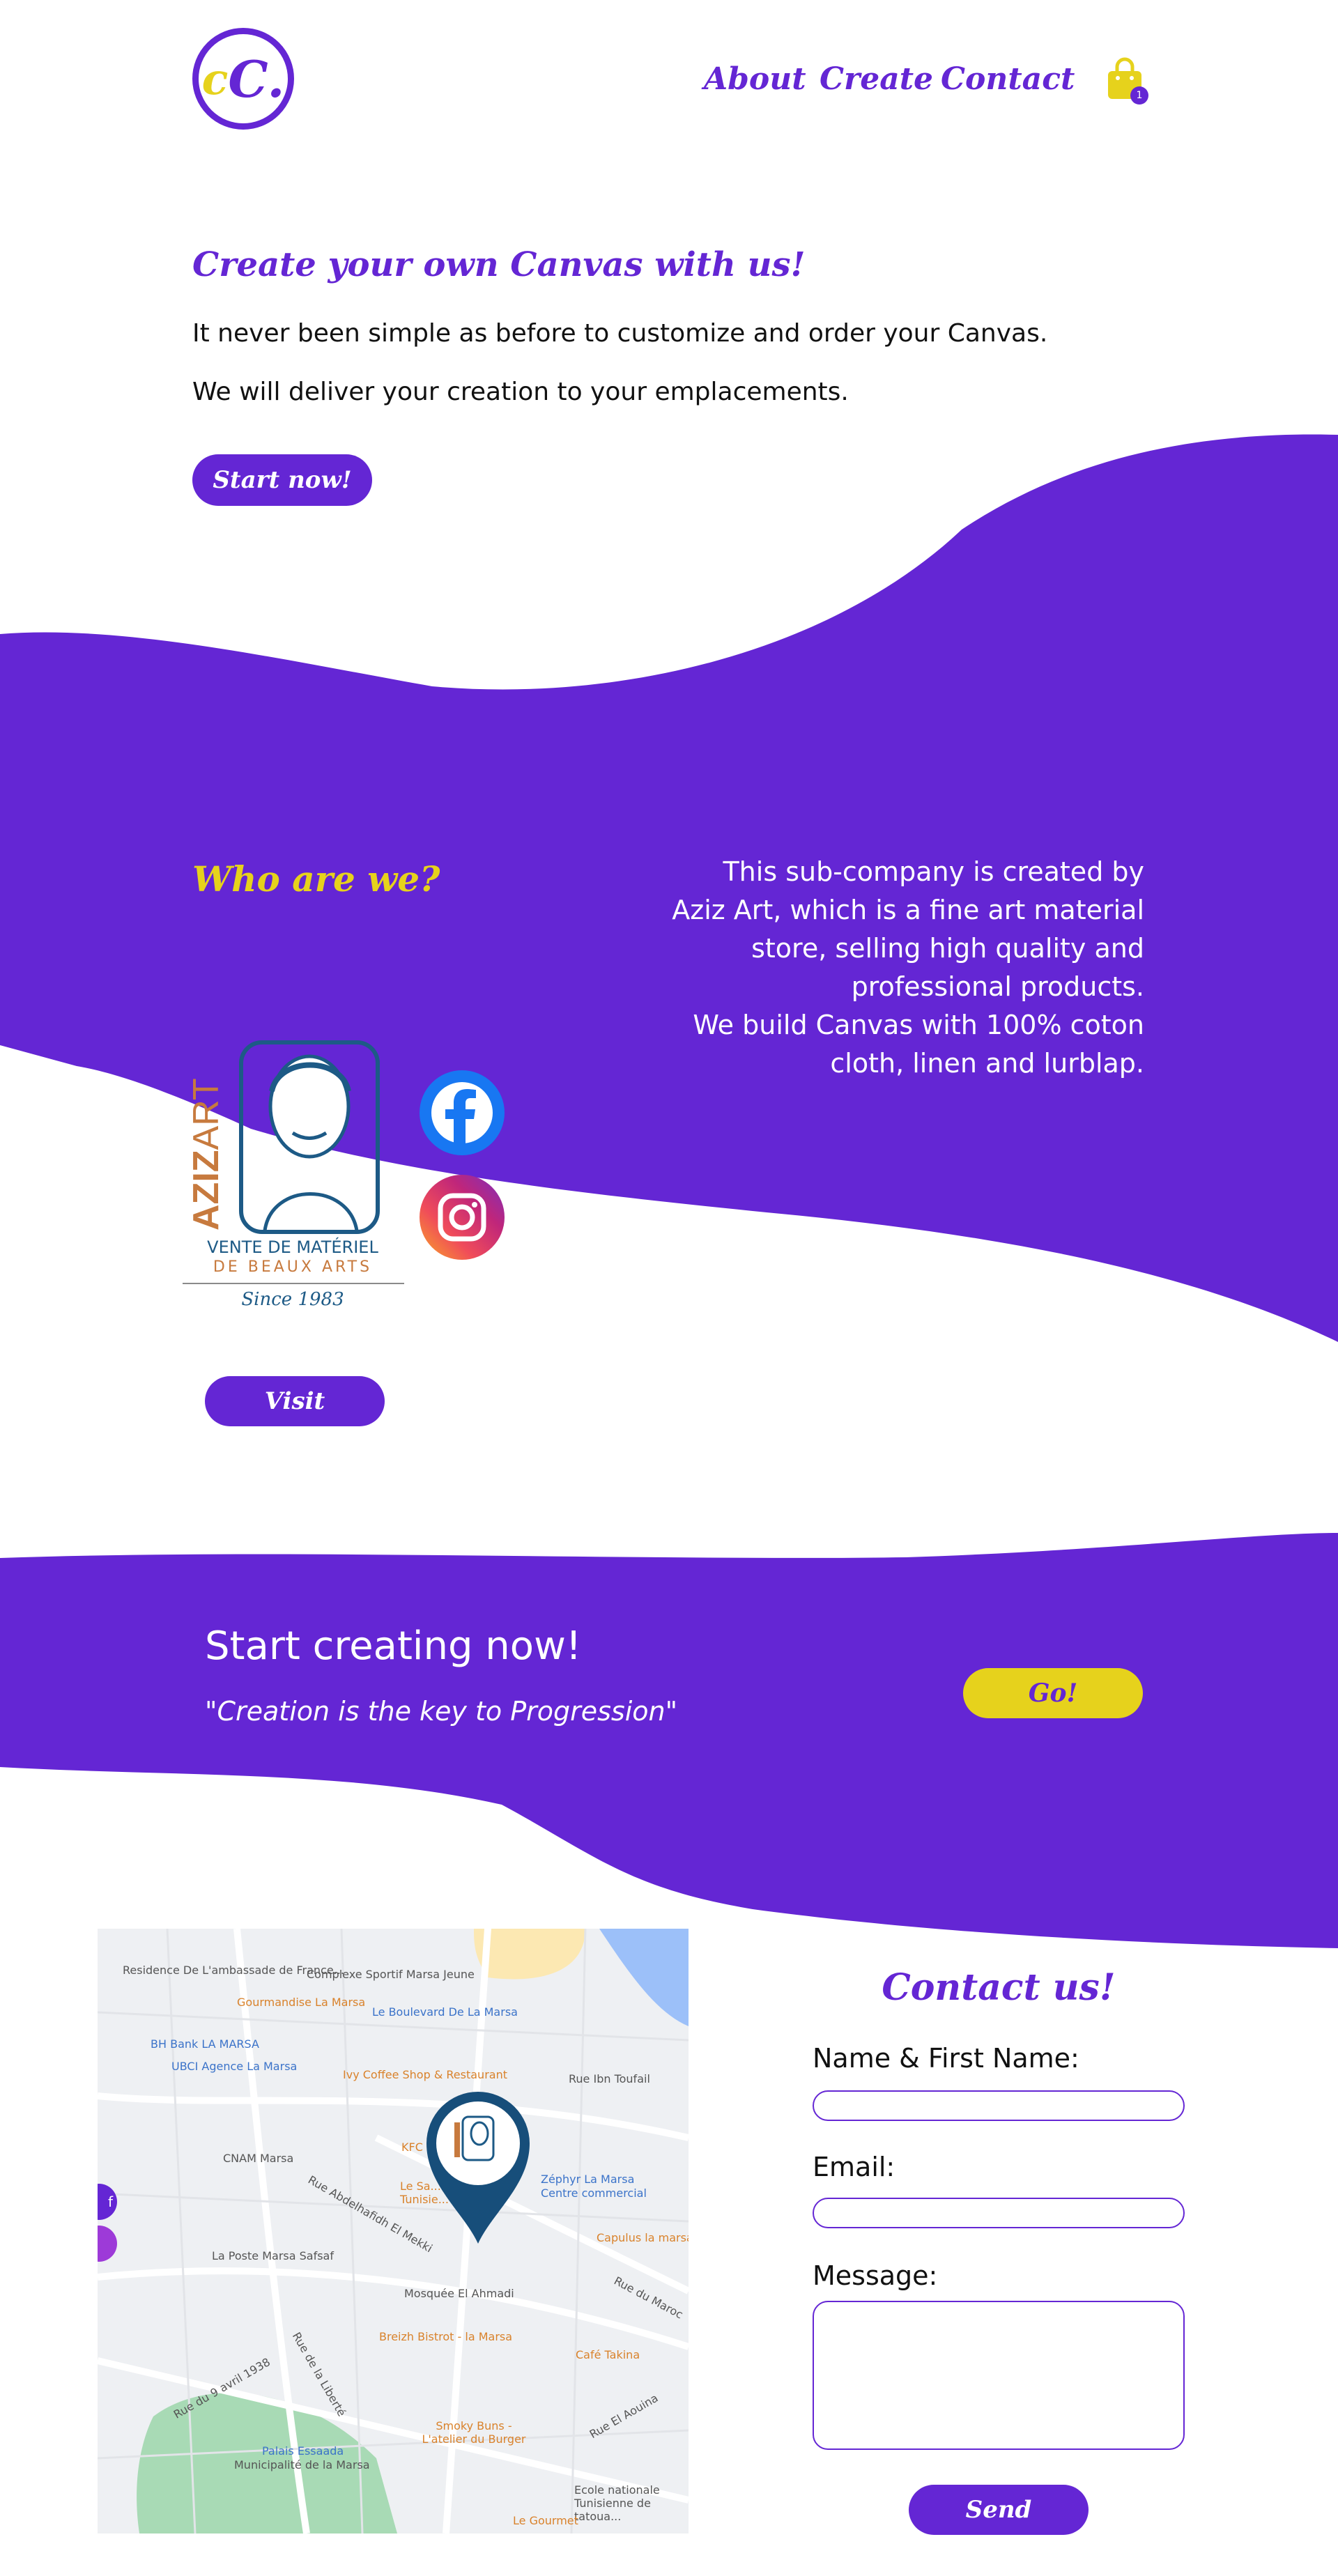 Image resolution: width=1338 pixels, height=2576 pixels. Describe the element at coordinates (999, 1987) in the screenshot. I see `contact-title: Contact us!` at that location.